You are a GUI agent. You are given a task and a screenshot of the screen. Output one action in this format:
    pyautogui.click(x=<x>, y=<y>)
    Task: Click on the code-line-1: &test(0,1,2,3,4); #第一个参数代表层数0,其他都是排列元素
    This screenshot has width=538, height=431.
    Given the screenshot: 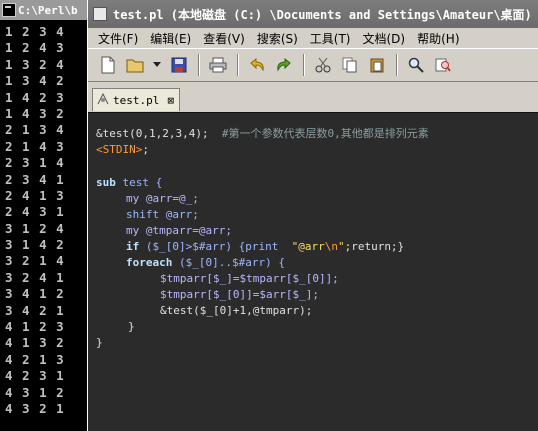 What is the action you would take?
    pyautogui.click(x=262, y=134)
    